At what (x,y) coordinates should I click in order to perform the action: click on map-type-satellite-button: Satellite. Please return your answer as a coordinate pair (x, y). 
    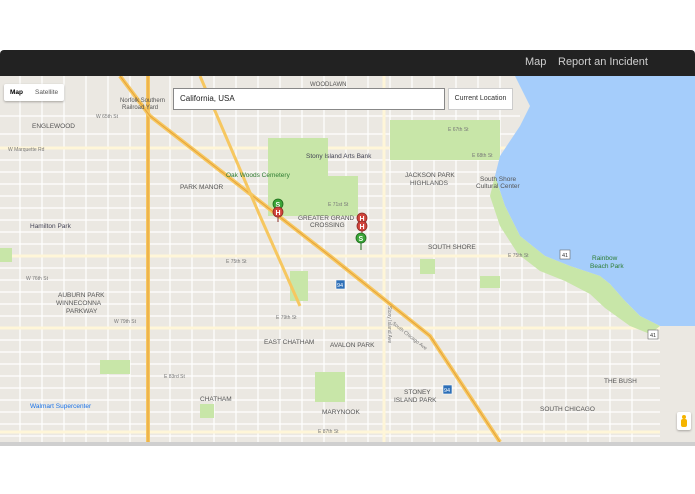
    Looking at the image, I should click on (46, 92).